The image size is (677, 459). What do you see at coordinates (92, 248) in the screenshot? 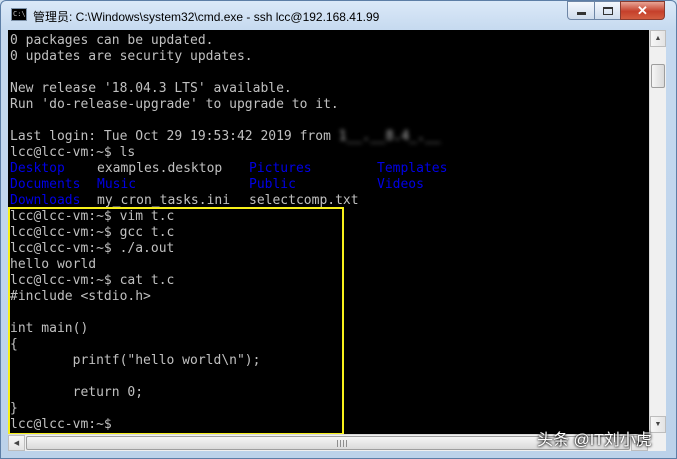
I see `terminal-line: lcc@lcc-vm:~$ ./a.out` at bounding box center [92, 248].